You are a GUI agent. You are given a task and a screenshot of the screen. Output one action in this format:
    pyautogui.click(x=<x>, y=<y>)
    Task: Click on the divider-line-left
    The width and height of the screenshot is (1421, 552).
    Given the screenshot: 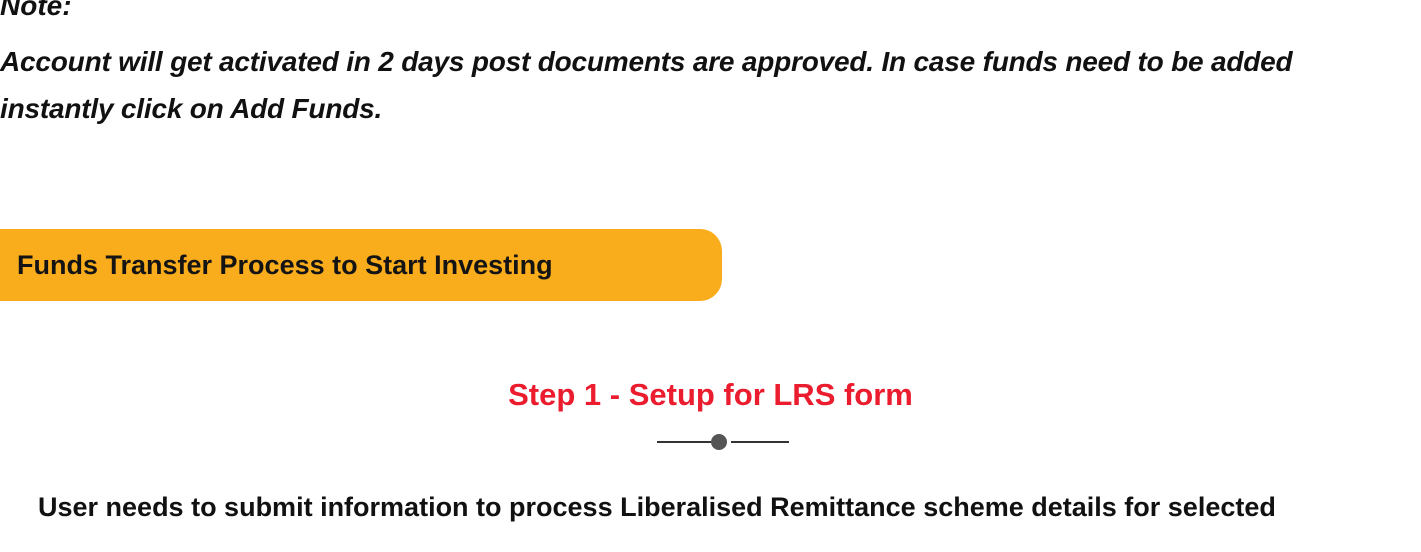 What is the action you would take?
    pyautogui.click(x=684, y=442)
    